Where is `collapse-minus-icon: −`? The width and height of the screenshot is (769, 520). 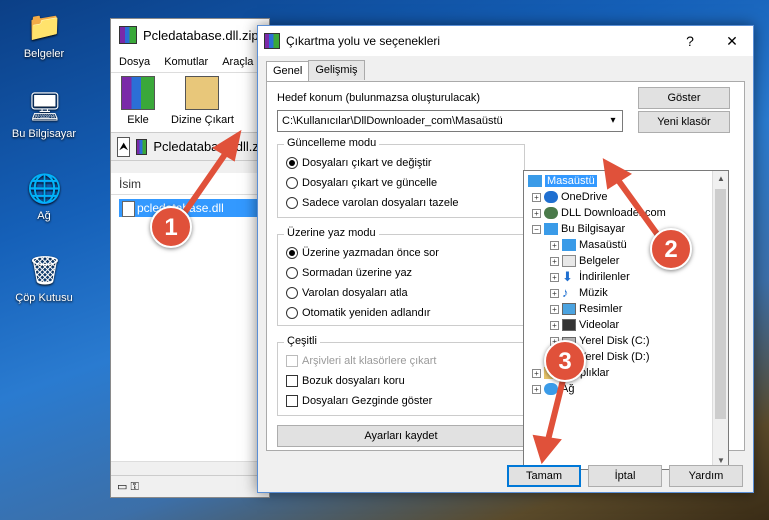
collapse-minus-icon: − is located at coordinates (536, 229).